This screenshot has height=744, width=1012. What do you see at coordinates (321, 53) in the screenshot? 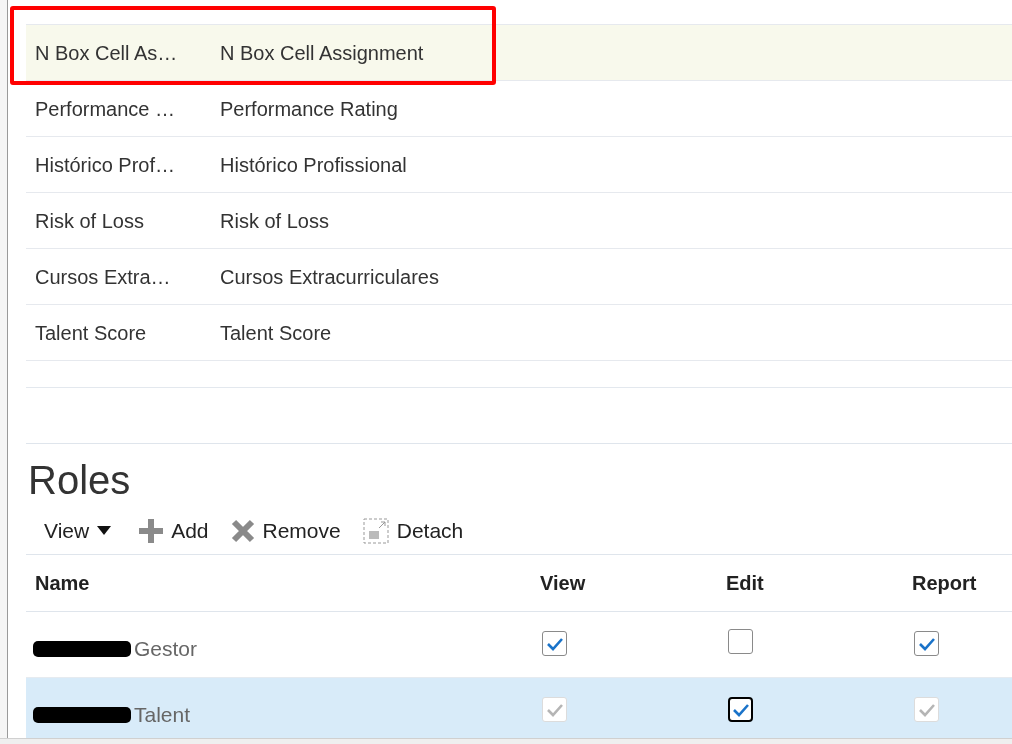
I see `table-cell-text: N Box Cell Assignment` at bounding box center [321, 53].